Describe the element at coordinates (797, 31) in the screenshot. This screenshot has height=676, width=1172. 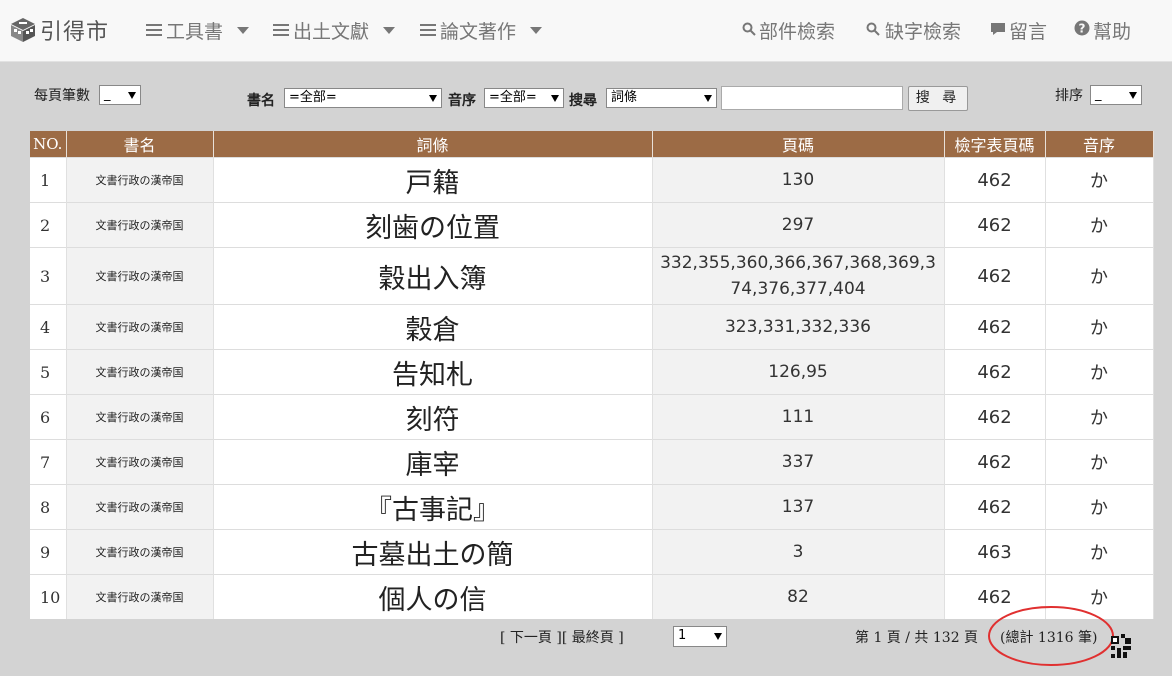
I see `nav-component-search-label: 部件檢索` at that location.